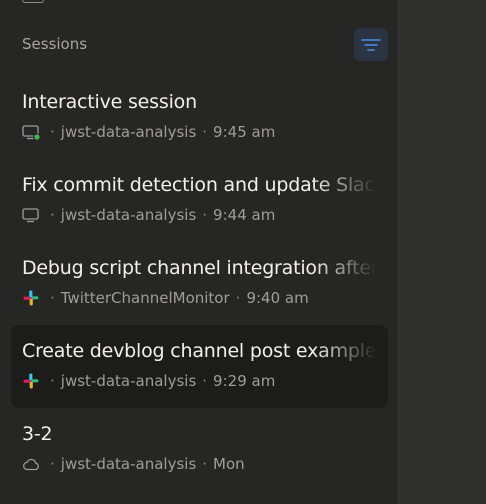 This screenshot has width=486, height=504. What do you see at coordinates (31, 132) in the screenshot?
I see `monitor-online-icon` at bounding box center [31, 132].